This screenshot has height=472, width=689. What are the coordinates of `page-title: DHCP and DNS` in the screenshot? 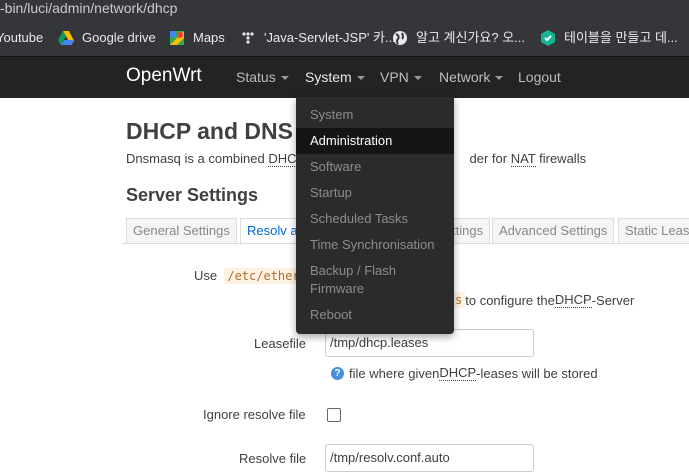 It's located at (209, 131).